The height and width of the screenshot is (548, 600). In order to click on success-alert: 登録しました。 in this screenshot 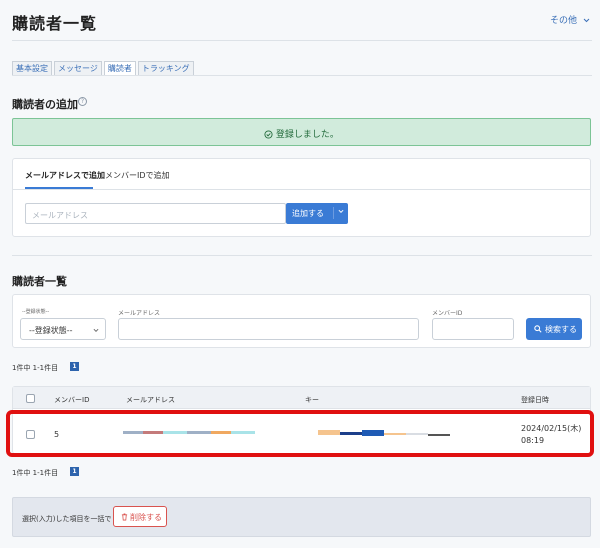, I will do `click(301, 132)`.